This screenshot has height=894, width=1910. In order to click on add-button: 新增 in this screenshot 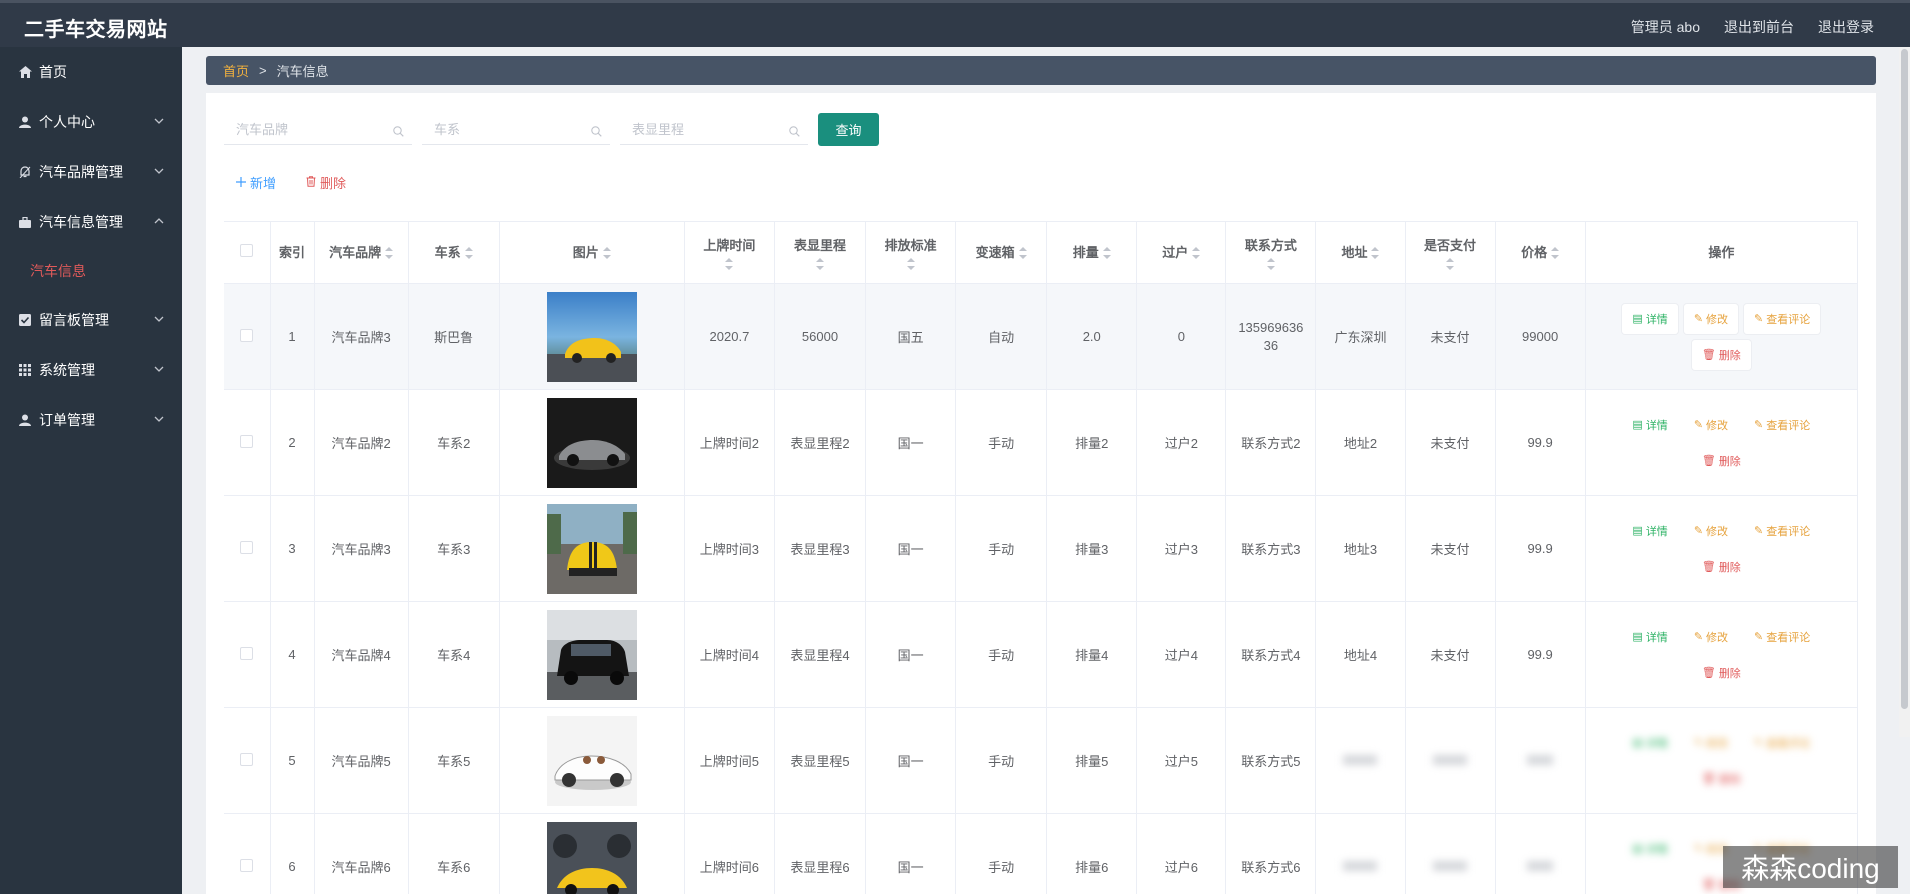, I will do `click(256, 182)`.